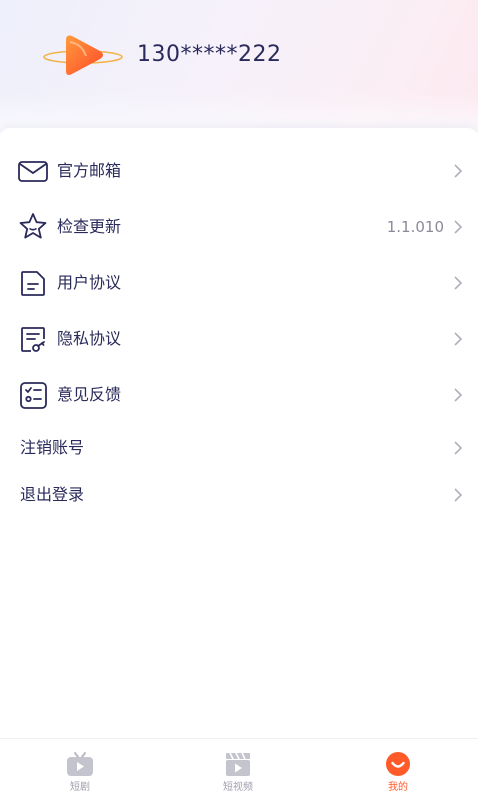  What do you see at coordinates (239, 171) in the screenshot?
I see `menu-item-official-email: 官方邮箱` at bounding box center [239, 171].